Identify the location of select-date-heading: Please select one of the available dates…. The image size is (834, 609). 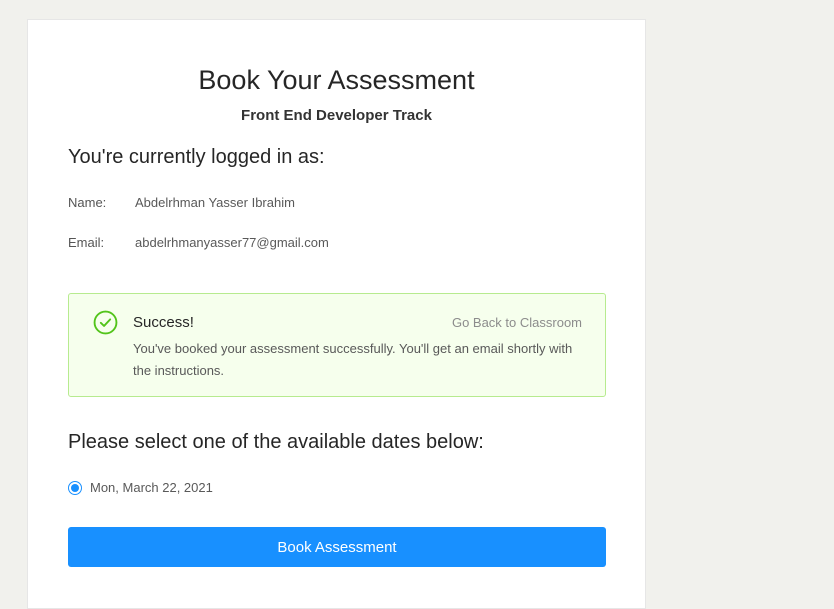
(276, 442).